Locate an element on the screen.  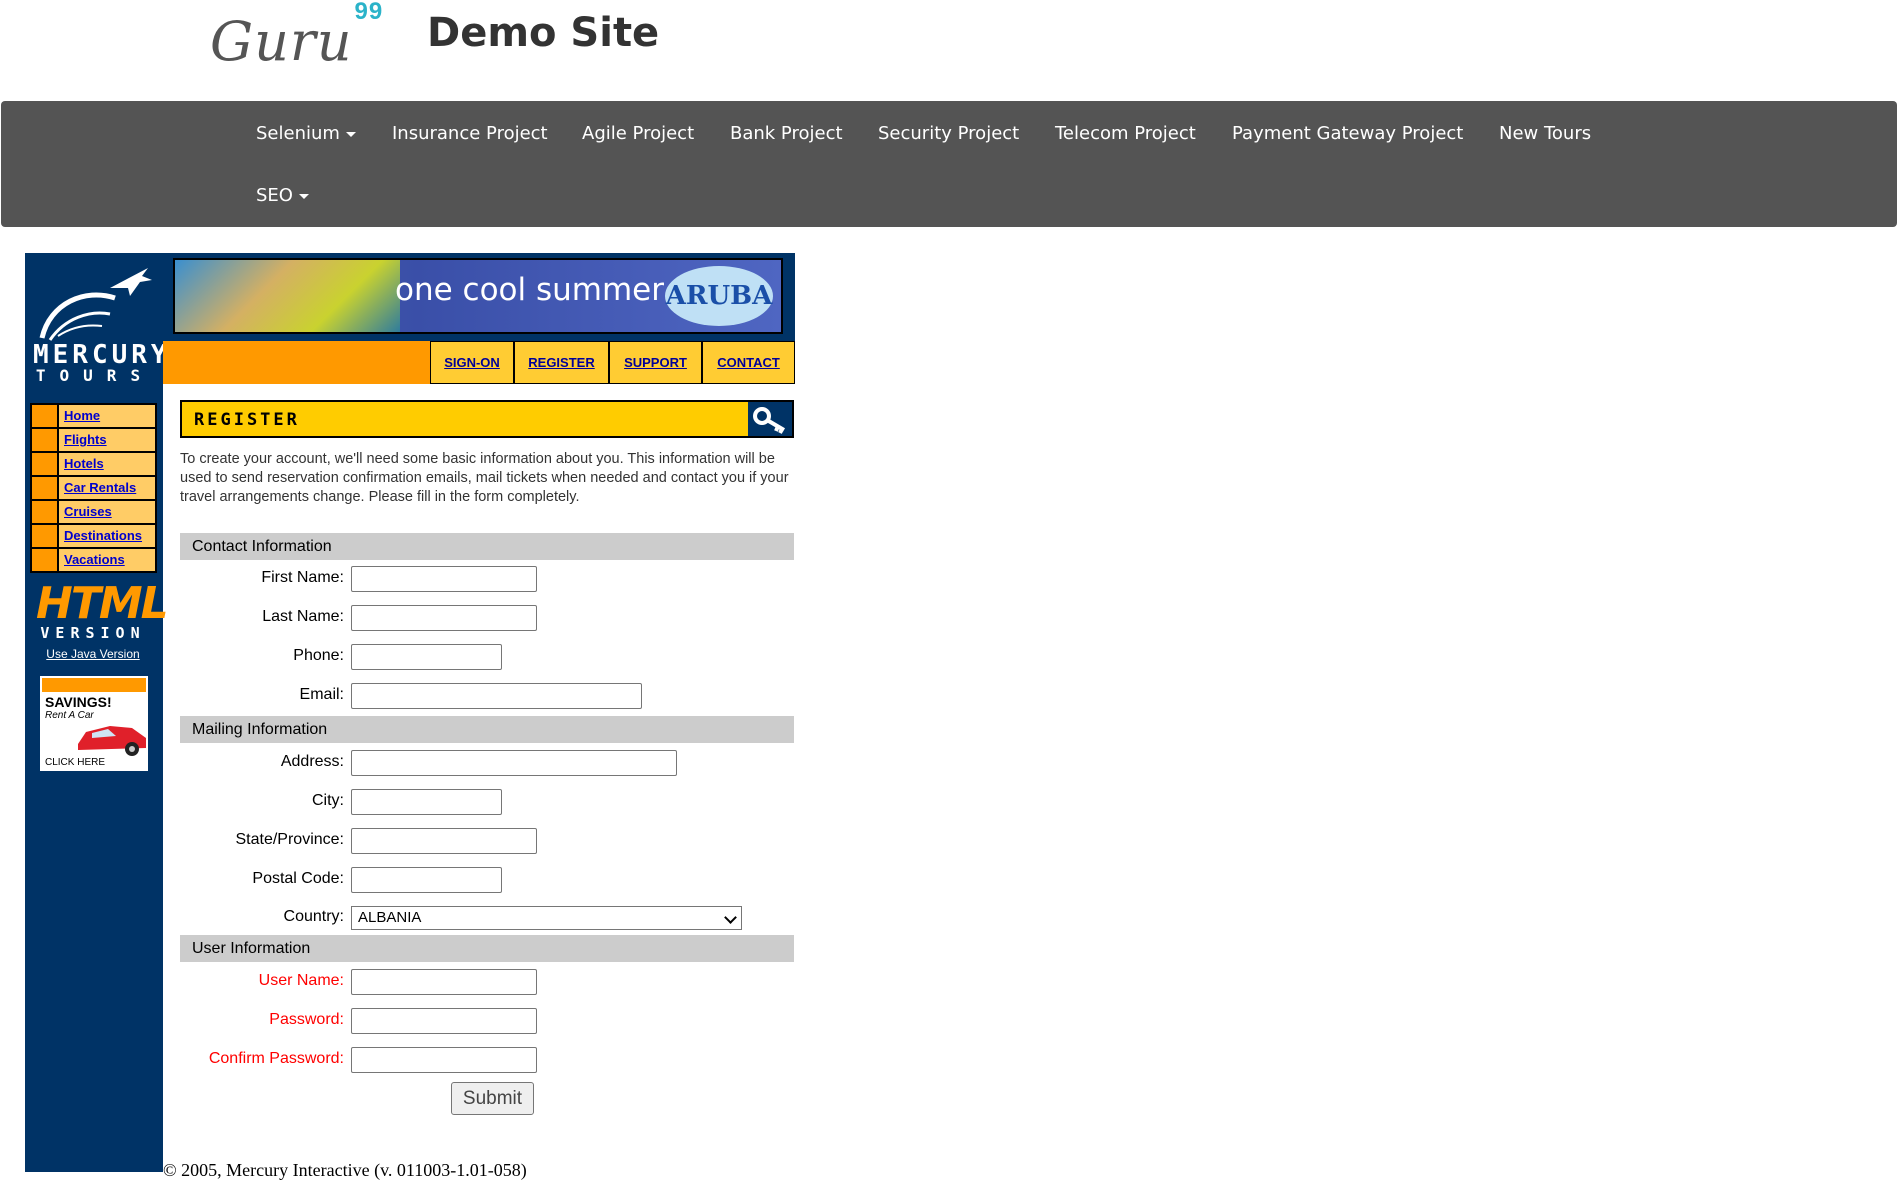
side-menu-item: Cruises is located at coordinates (93, 512).